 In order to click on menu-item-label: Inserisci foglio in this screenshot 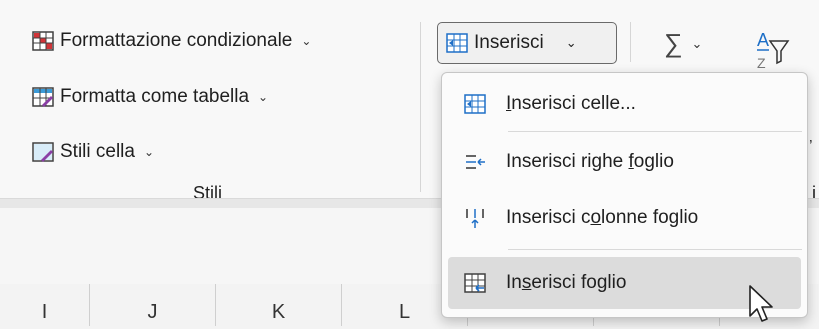, I will do `click(566, 283)`.